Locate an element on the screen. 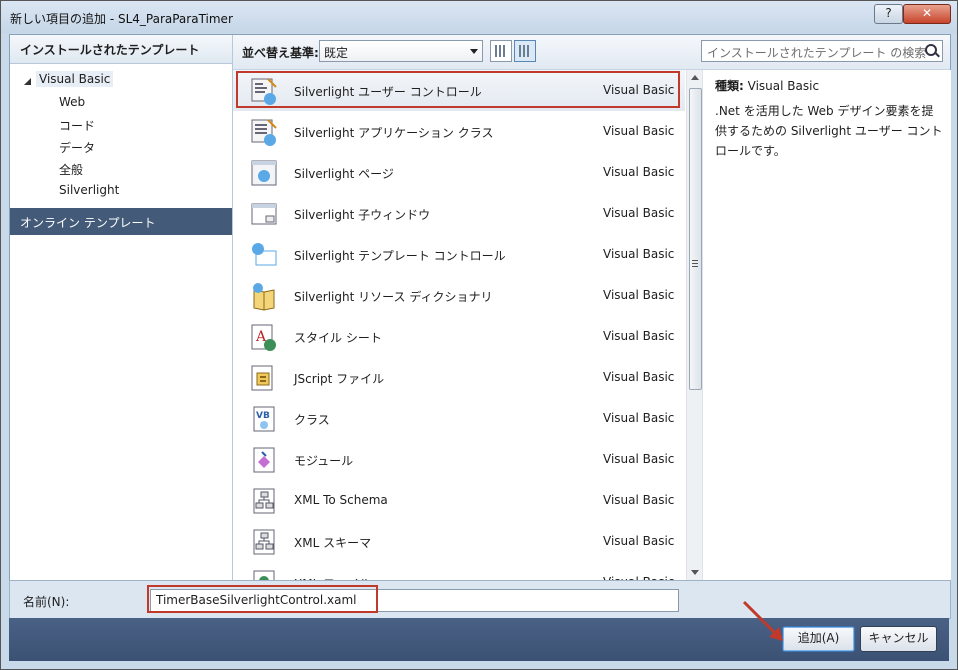 Image resolution: width=958 pixels, height=670 pixels. chevron-down-icon is located at coordinates (474, 51).